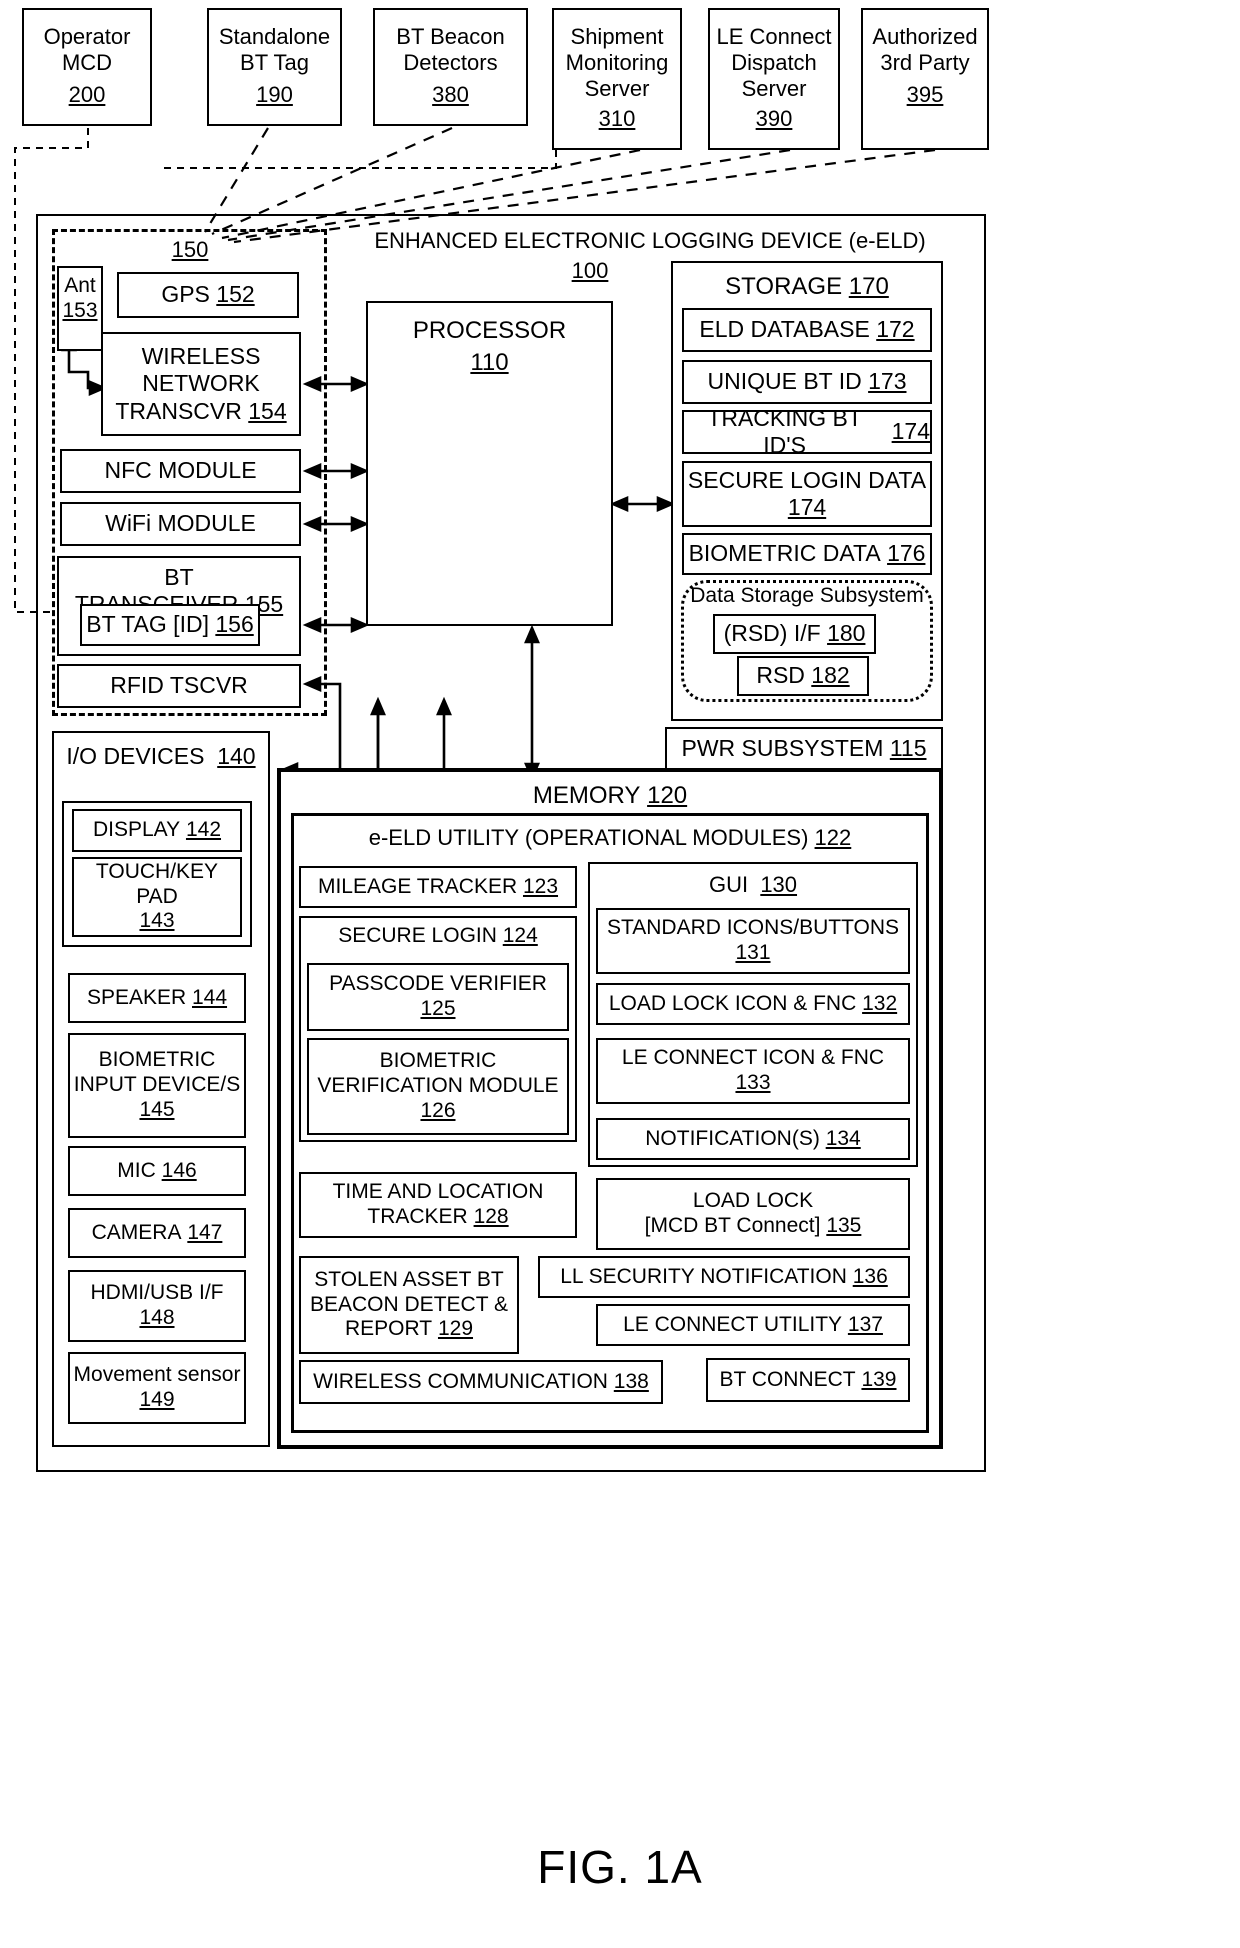 The width and height of the screenshot is (1240, 1948). I want to click on reference-number: 130, so click(779, 884).